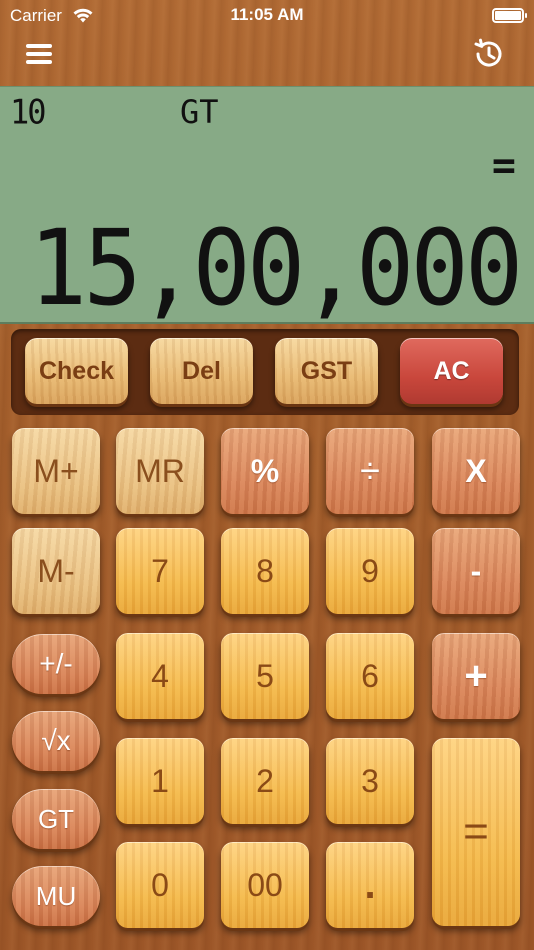  What do you see at coordinates (201, 371) in the screenshot?
I see `delete-button: Del` at bounding box center [201, 371].